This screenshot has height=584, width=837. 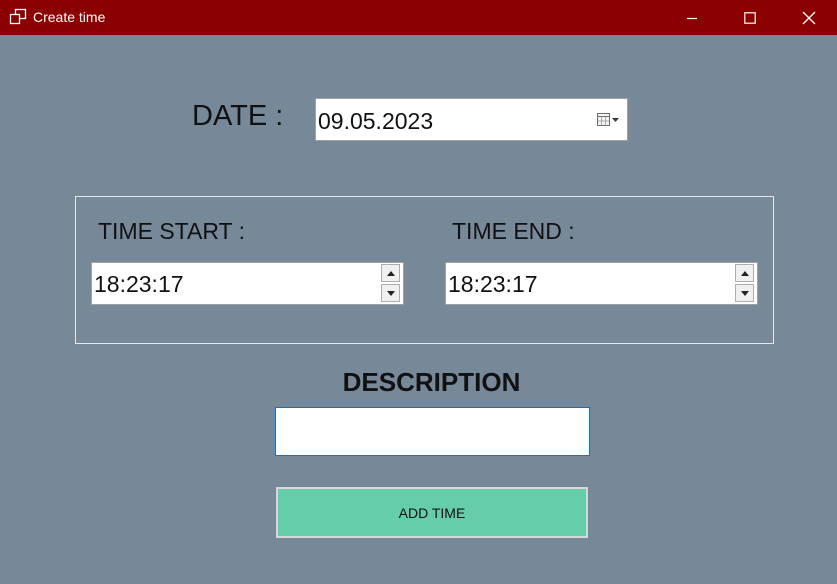 What do you see at coordinates (18, 17) in the screenshot?
I see `app-window-icon` at bounding box center [18, 17].